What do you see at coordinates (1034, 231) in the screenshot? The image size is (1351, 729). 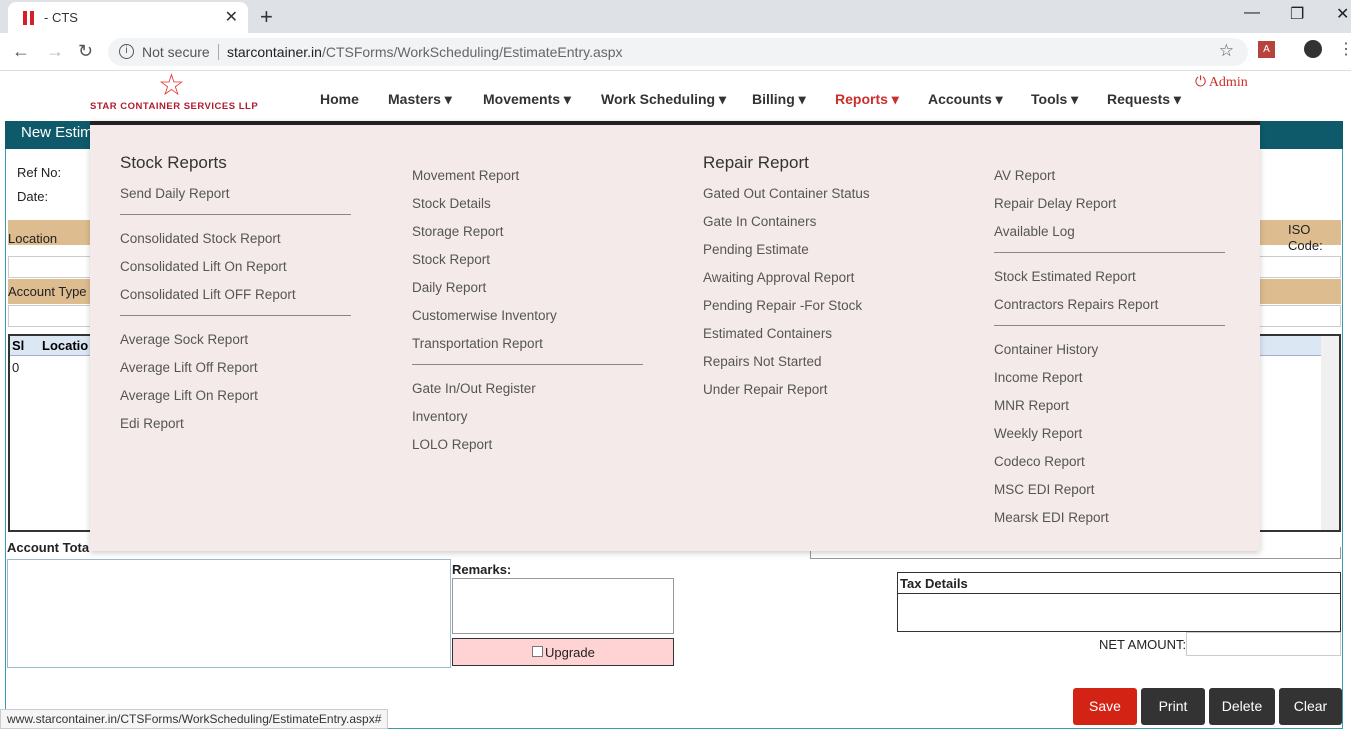 I see `menu-item-available-log: Available Log` at bounding box center [1034, 231].